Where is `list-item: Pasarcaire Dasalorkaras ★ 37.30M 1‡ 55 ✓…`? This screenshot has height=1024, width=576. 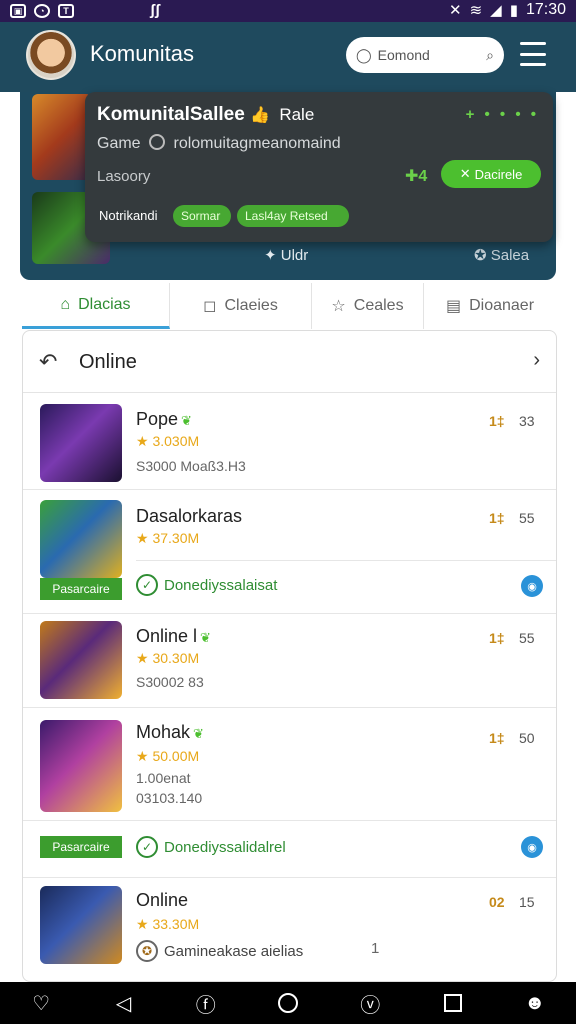 list-item: Pasarcaire Dasalorkaras ★ 37.30M 1‡ 55 ✓… is located at coordinates (289, 551).